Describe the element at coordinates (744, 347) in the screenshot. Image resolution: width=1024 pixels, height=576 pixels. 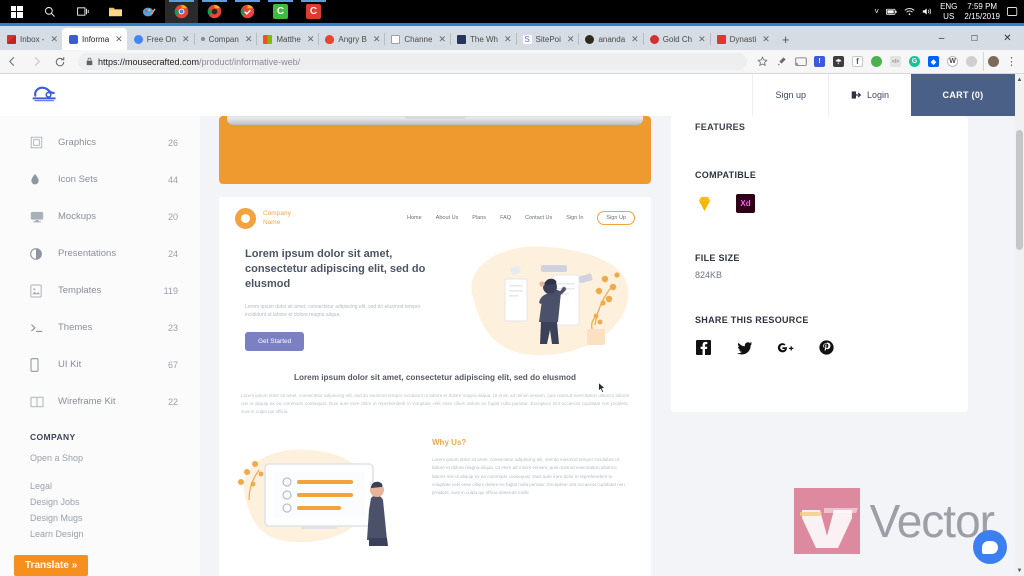
I see `twitter-icon` at that location.